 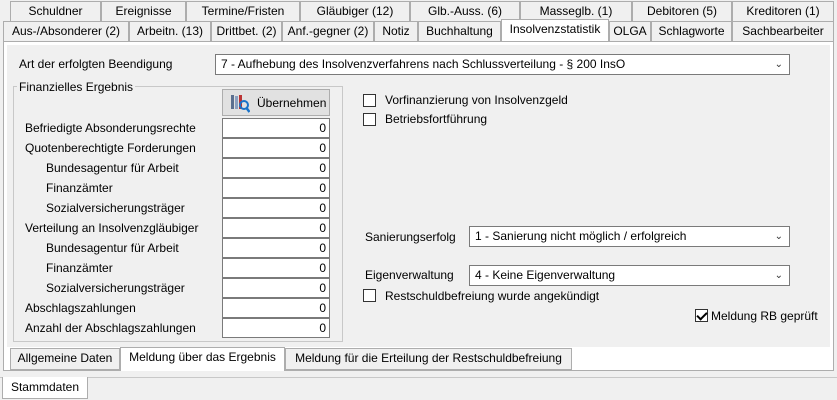 What do you see at coordinates (96, 64) in the screenshot?
I see `beendigung-label: Art der erfolgten Beendigung` at bounding box center [96, 64].